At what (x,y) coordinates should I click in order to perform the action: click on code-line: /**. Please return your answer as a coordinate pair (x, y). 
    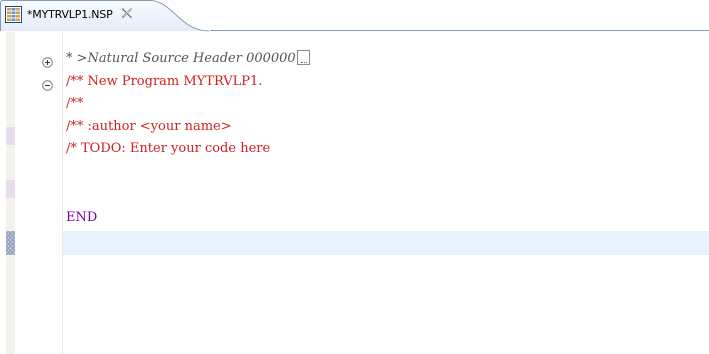
    Looking at the image, I should click on (74, 104).